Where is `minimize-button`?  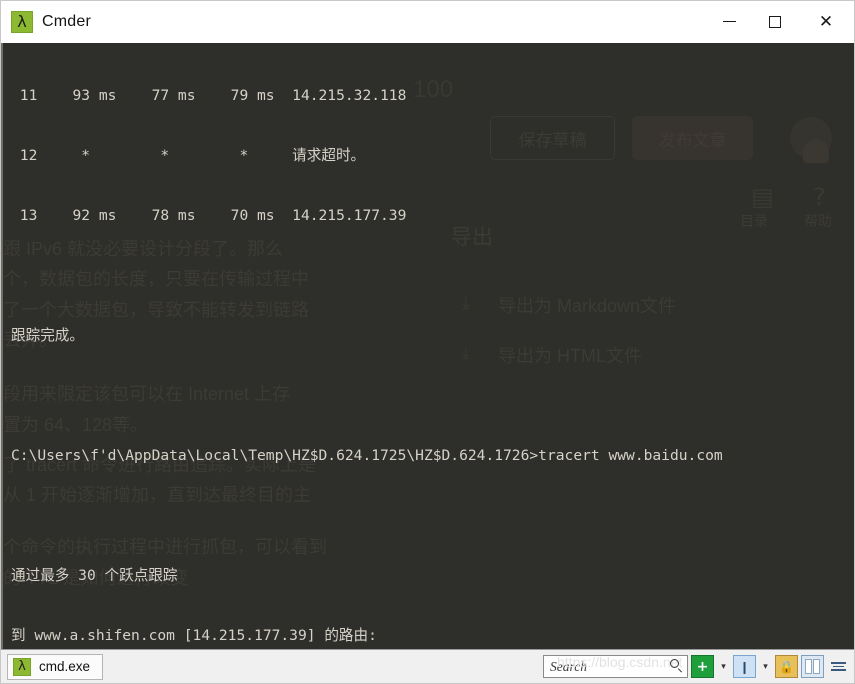 minimize-button is located at coordinates (729, 21).